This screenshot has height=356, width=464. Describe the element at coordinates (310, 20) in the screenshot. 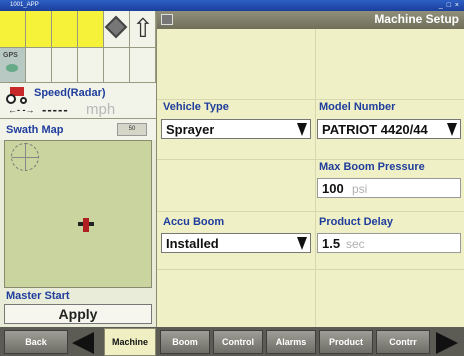

I see `panel-header: Machine Setup` at that location.